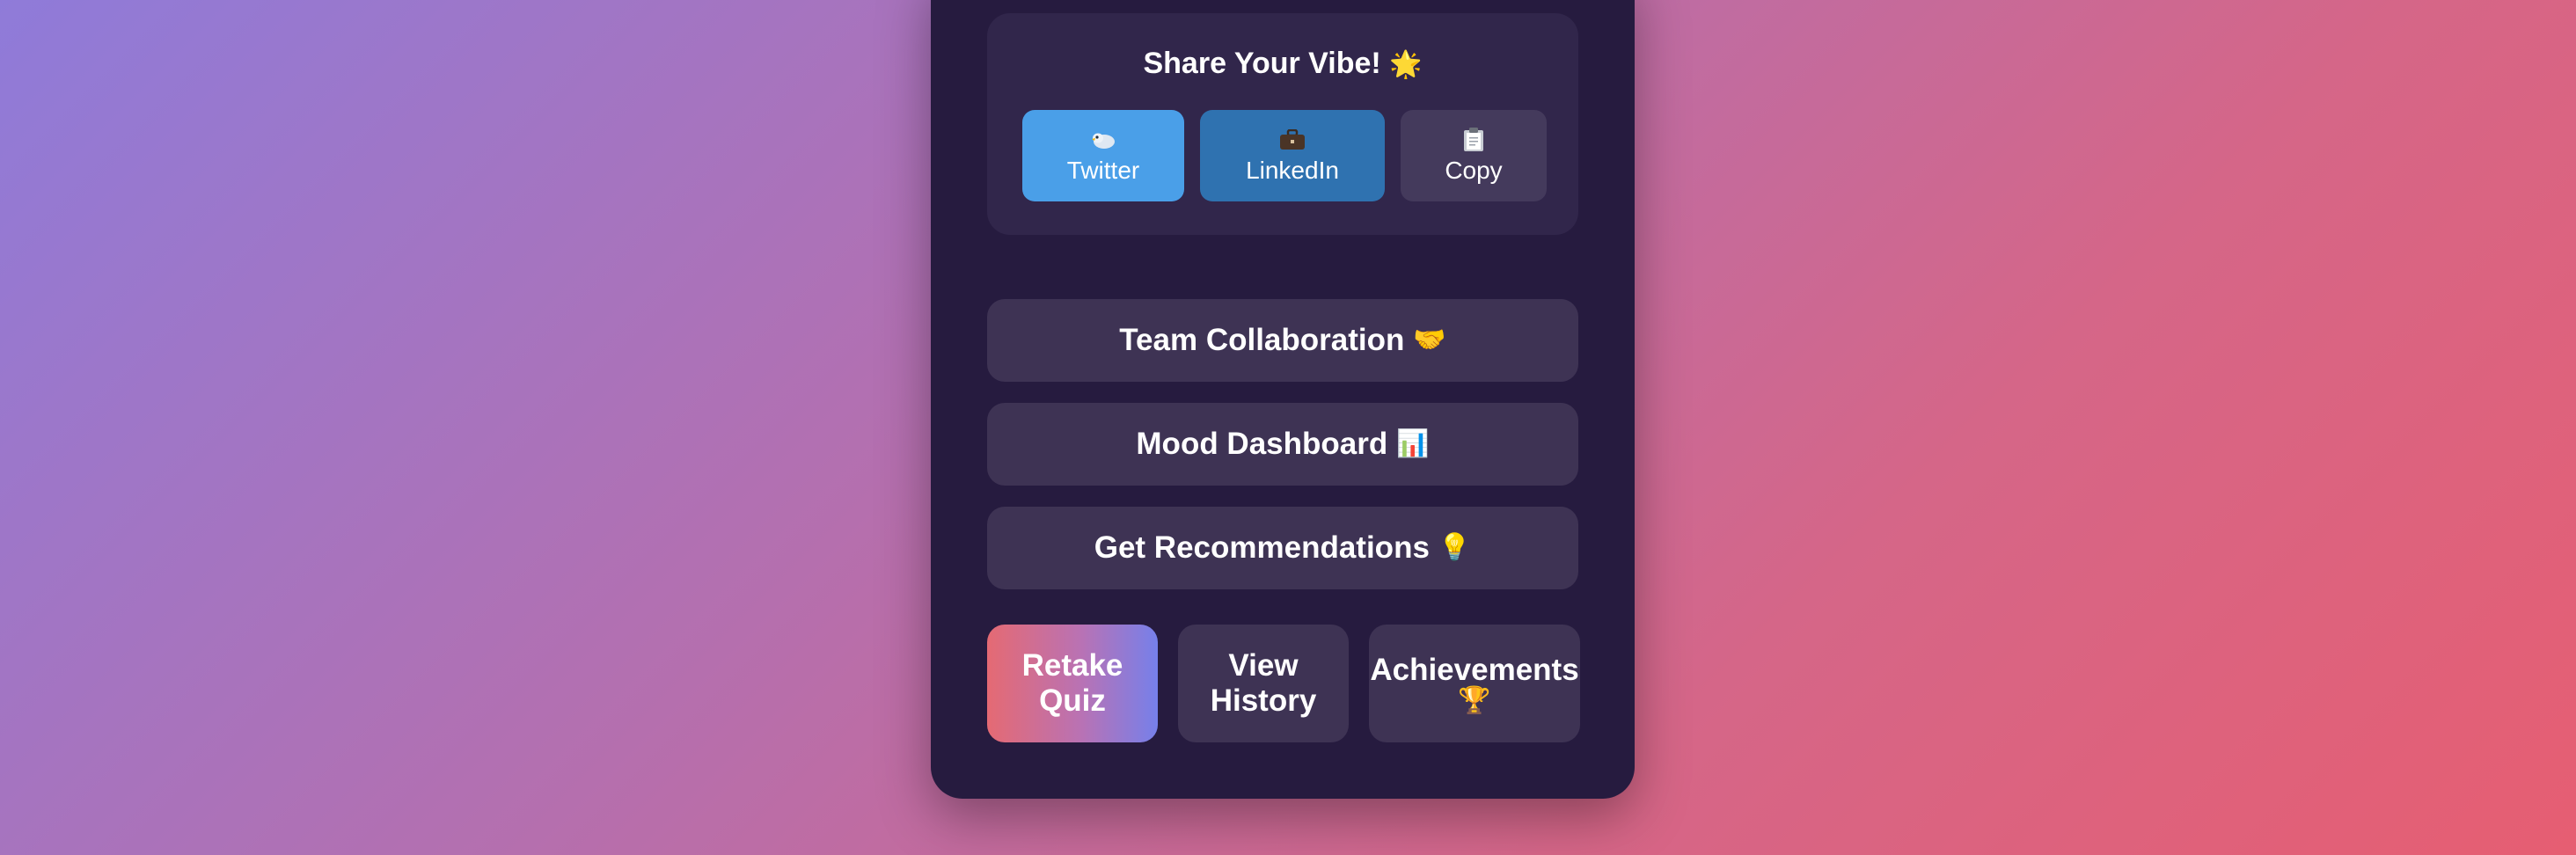  What do you see at coordinates (1103, 155) in the screenshot?
I see `twitter-share-button: Twitter` at bounding box center [1103, 155].